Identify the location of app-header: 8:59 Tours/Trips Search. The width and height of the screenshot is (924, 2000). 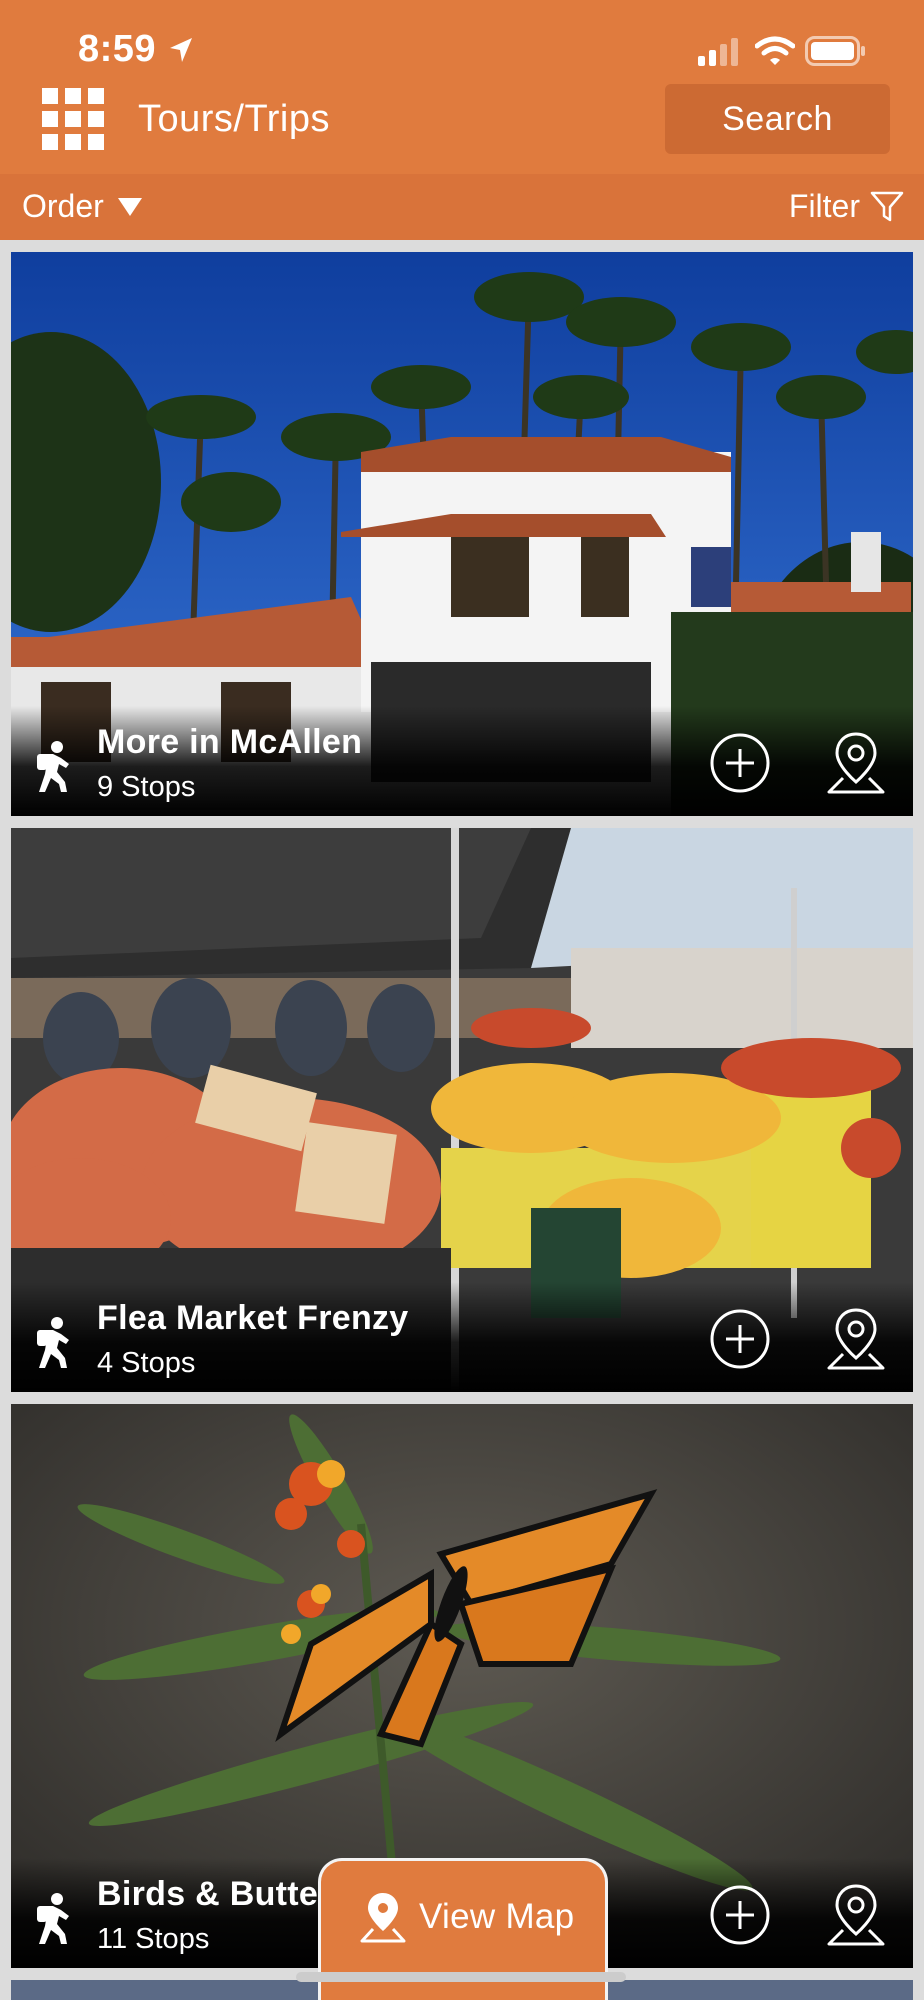
(462, 87).